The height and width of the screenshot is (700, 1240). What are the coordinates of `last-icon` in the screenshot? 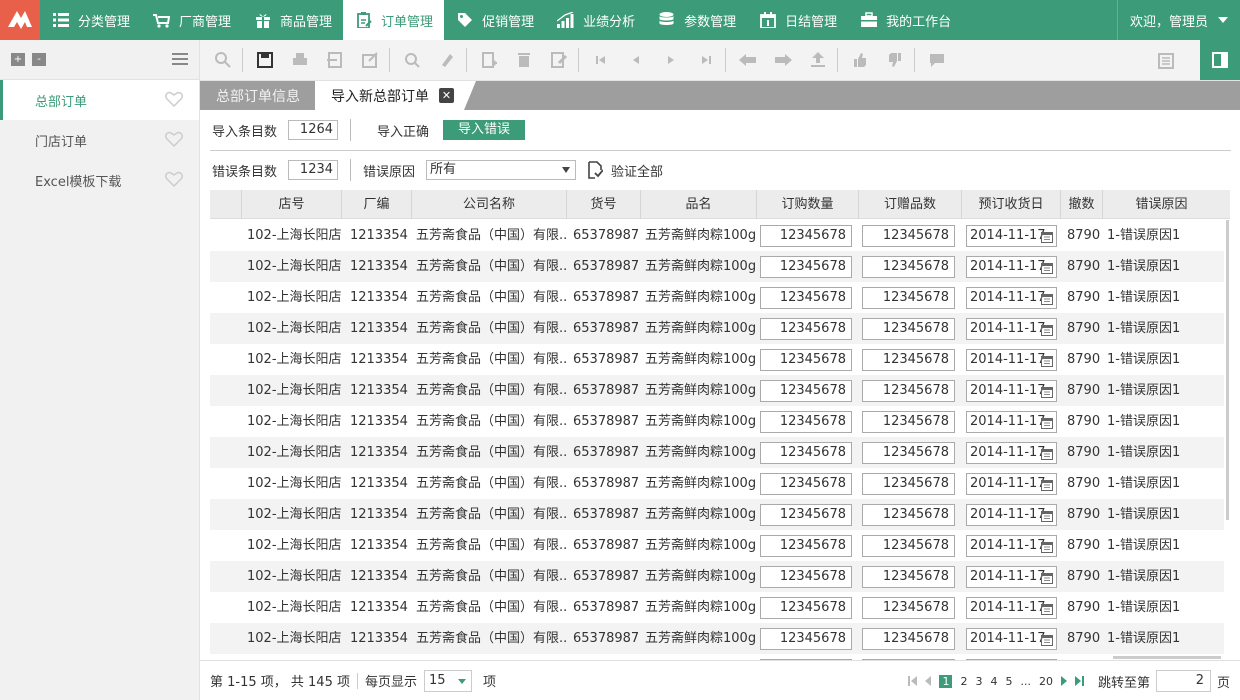 It's located at (706, 60).